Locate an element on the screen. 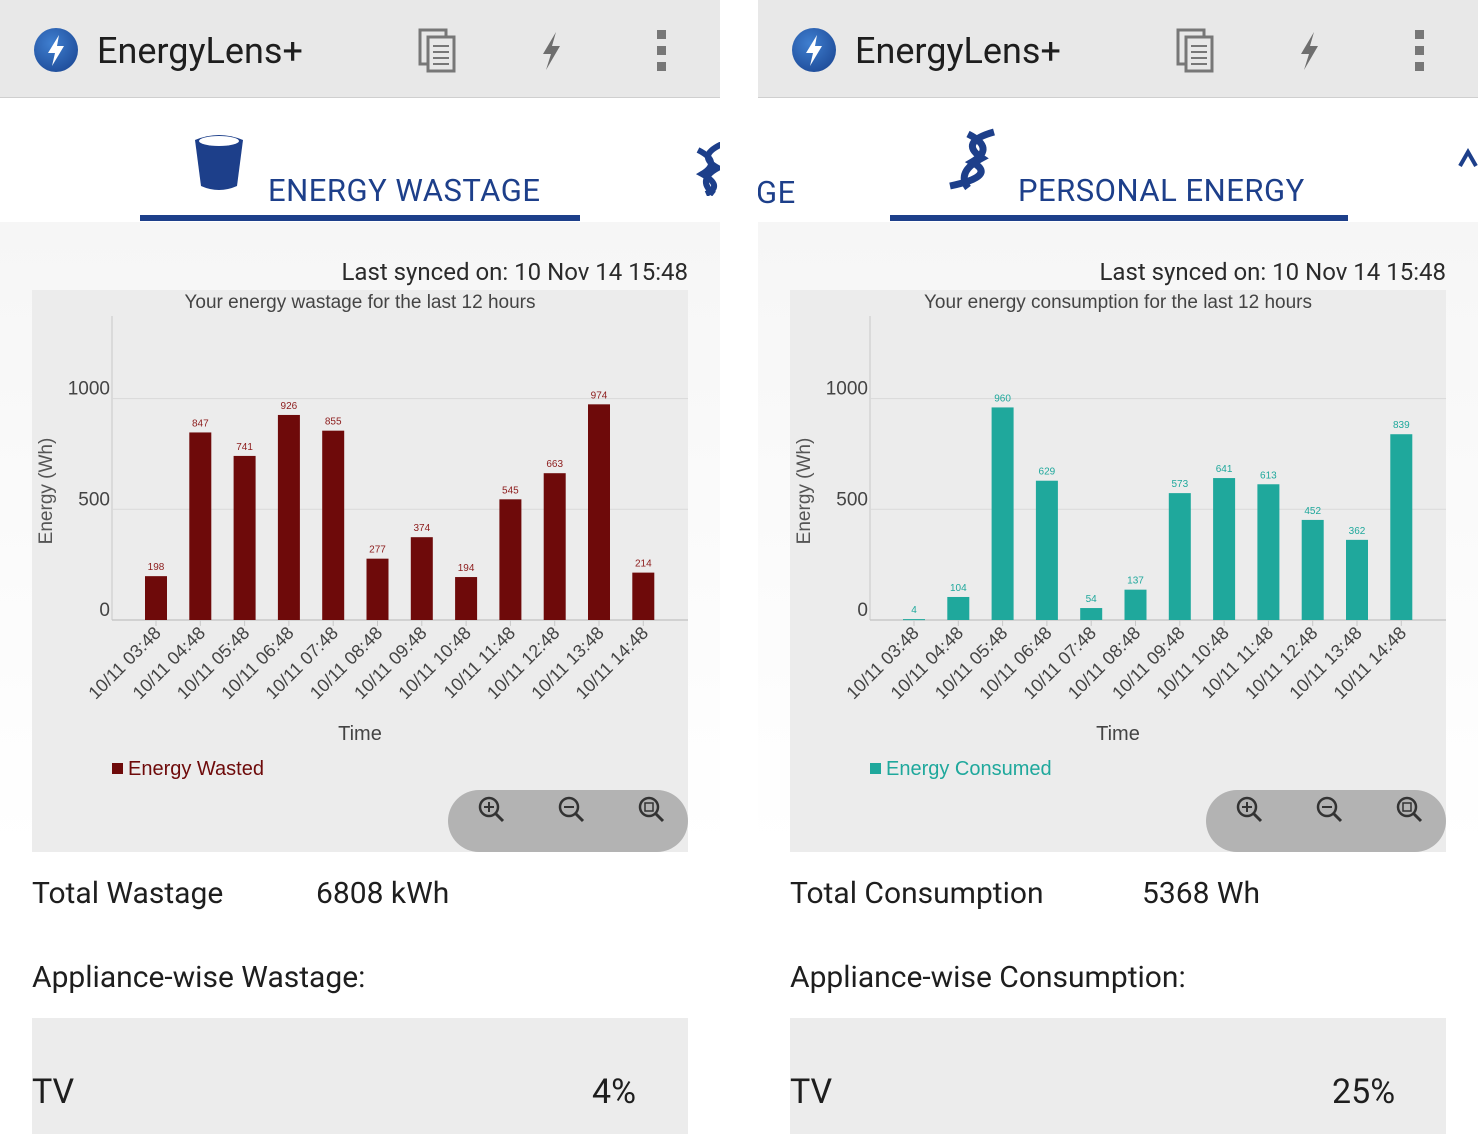 Image resolution: width=1478 pixels, height=1134 pixels. legend-label: Energy Wasted is located at coordinates (196, 769).